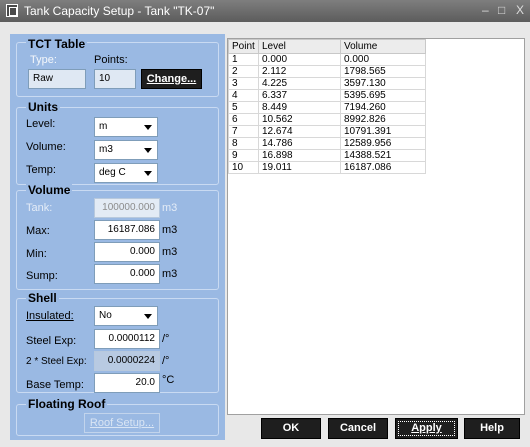  I want to click on cell-point: 6, so click(243, 119).